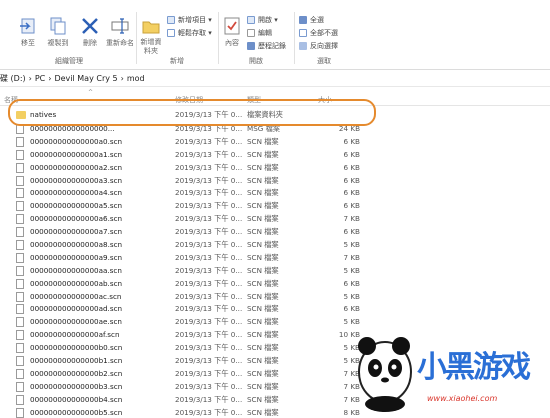 The width and height of the screenshot is (550, 418). What do you see at coordinates (349, 335) in the screenshot?
I see `file-size: 10 KB` at bounding box center [349, 335].